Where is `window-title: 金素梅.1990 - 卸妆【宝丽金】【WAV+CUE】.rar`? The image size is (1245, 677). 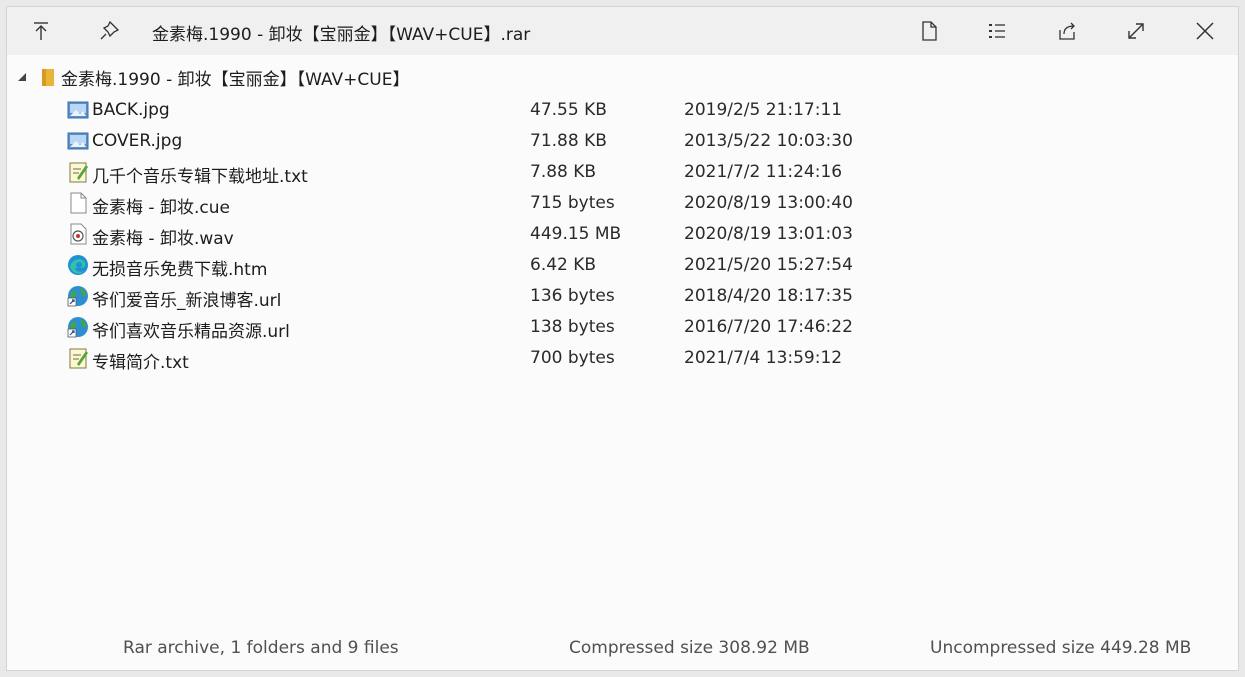 window-title: 金素梅.1990 - 卸妆【宝丽金】【WAV+CUE】.rar is located at coordinates (341, 35).